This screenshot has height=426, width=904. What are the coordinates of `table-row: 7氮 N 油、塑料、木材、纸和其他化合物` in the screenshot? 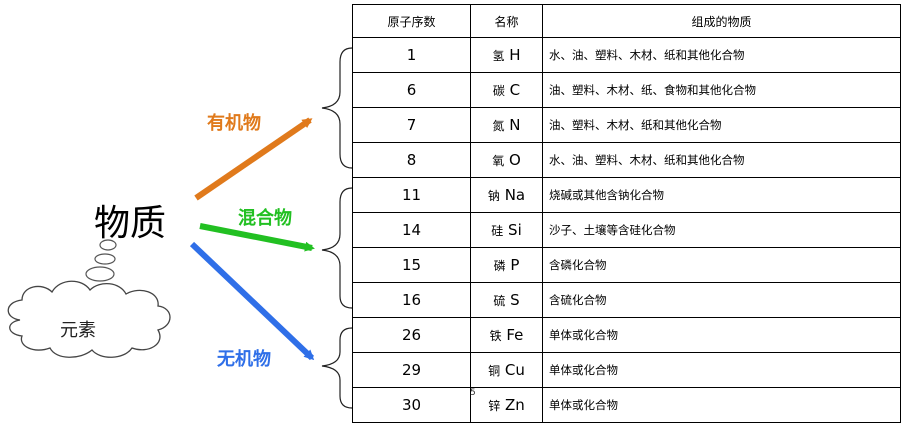 It's located at (626, 125).